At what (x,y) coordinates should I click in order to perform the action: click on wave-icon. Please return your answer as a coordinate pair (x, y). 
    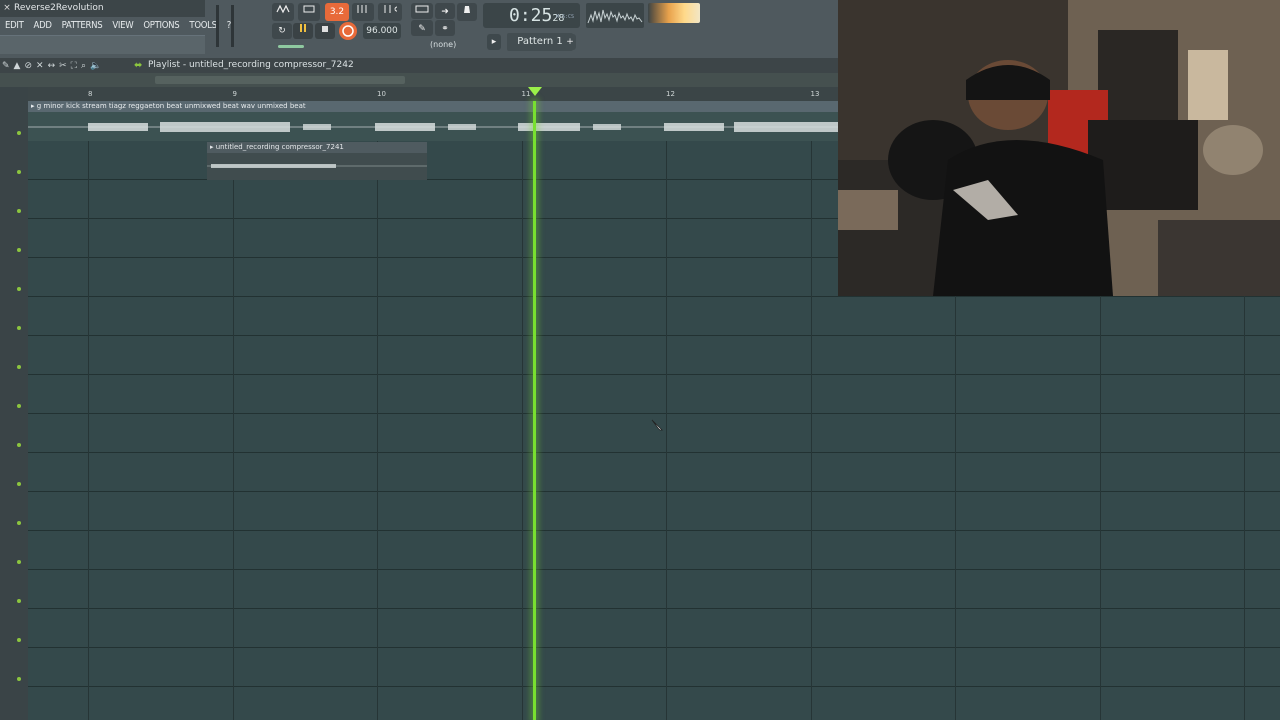
    Looking at the image, I should click on (283, 9).